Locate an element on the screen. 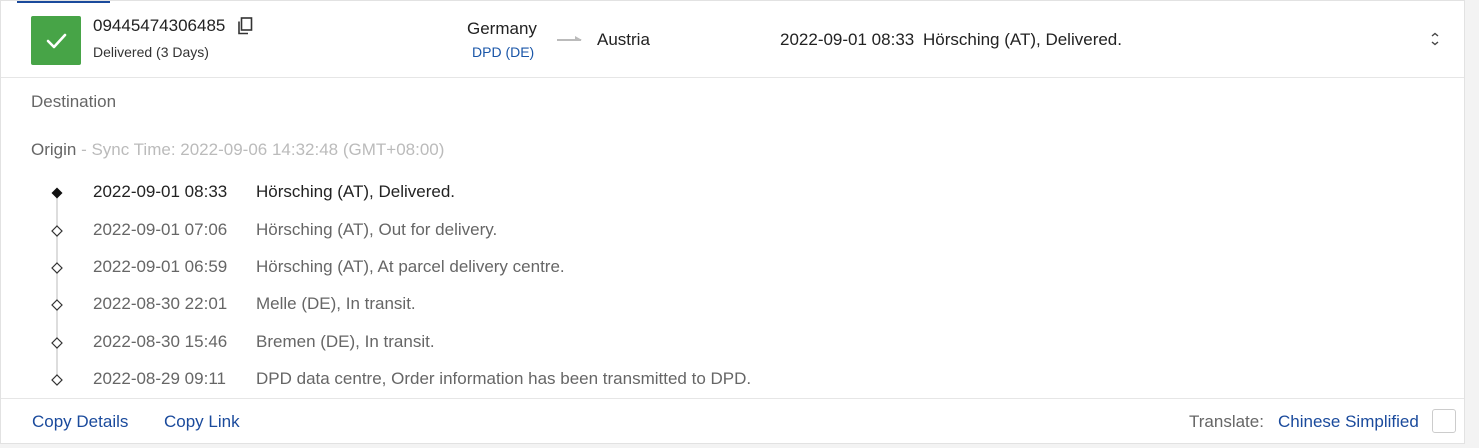 This screenshot has width=1479, height=448. collapse-icon is located at coordinates (1435, 39).